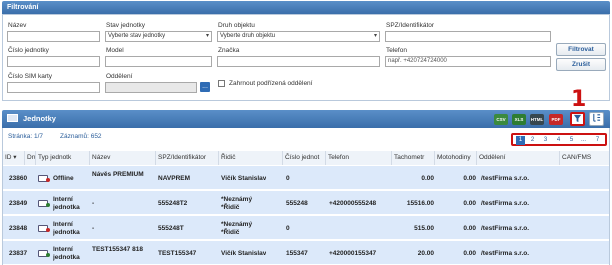  What do you see at coordinates (468, 36) in the screenshot?
I see `spz-input` at bounding box center [468, 36].